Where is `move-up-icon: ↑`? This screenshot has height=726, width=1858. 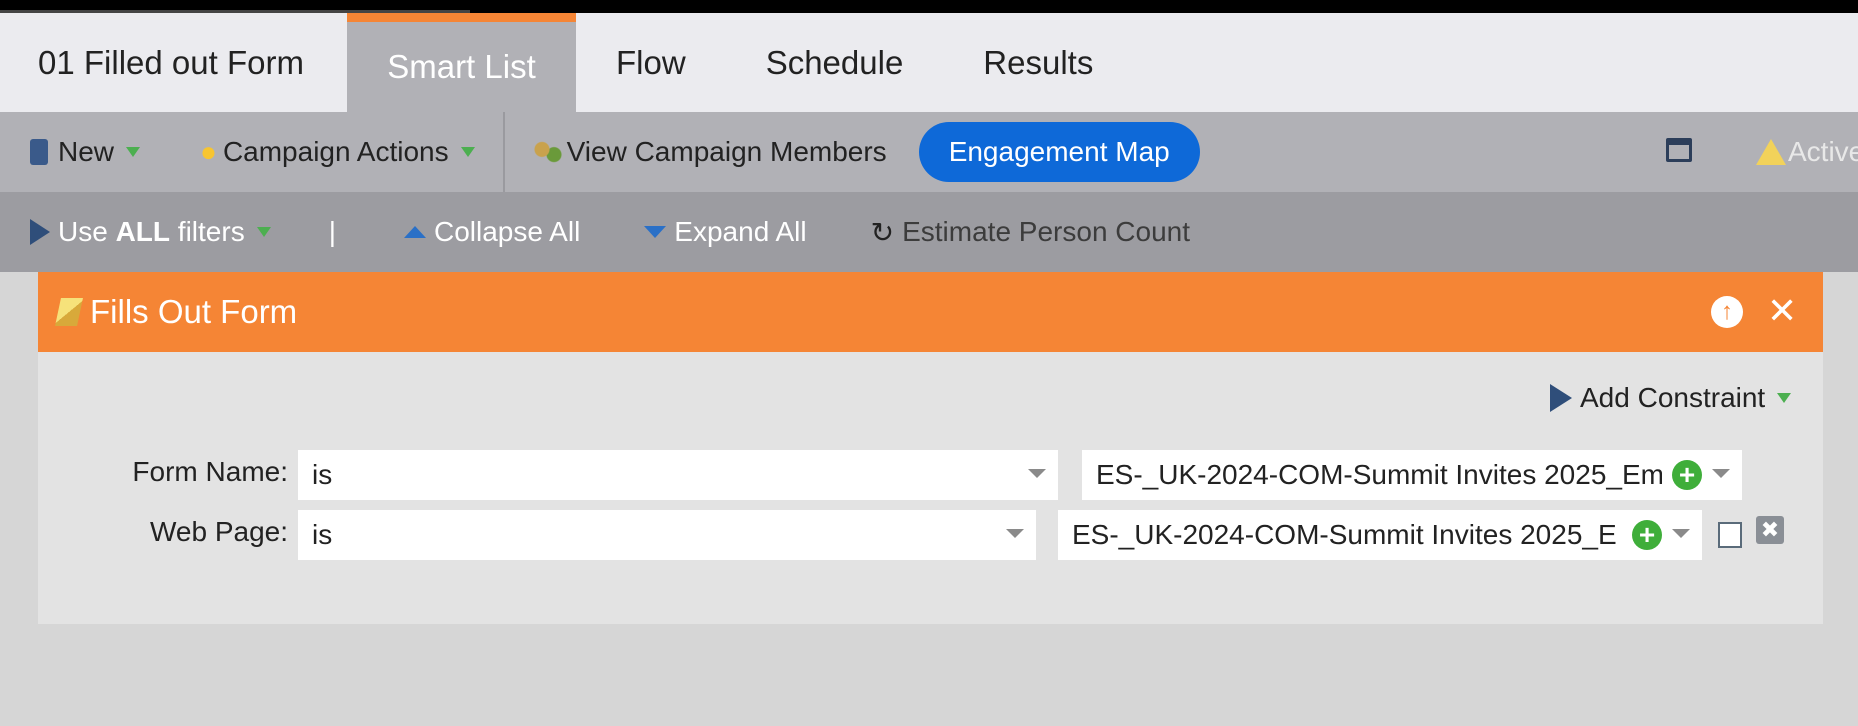
move-up-icon: ↑ is located at coordinates (1727, 312).